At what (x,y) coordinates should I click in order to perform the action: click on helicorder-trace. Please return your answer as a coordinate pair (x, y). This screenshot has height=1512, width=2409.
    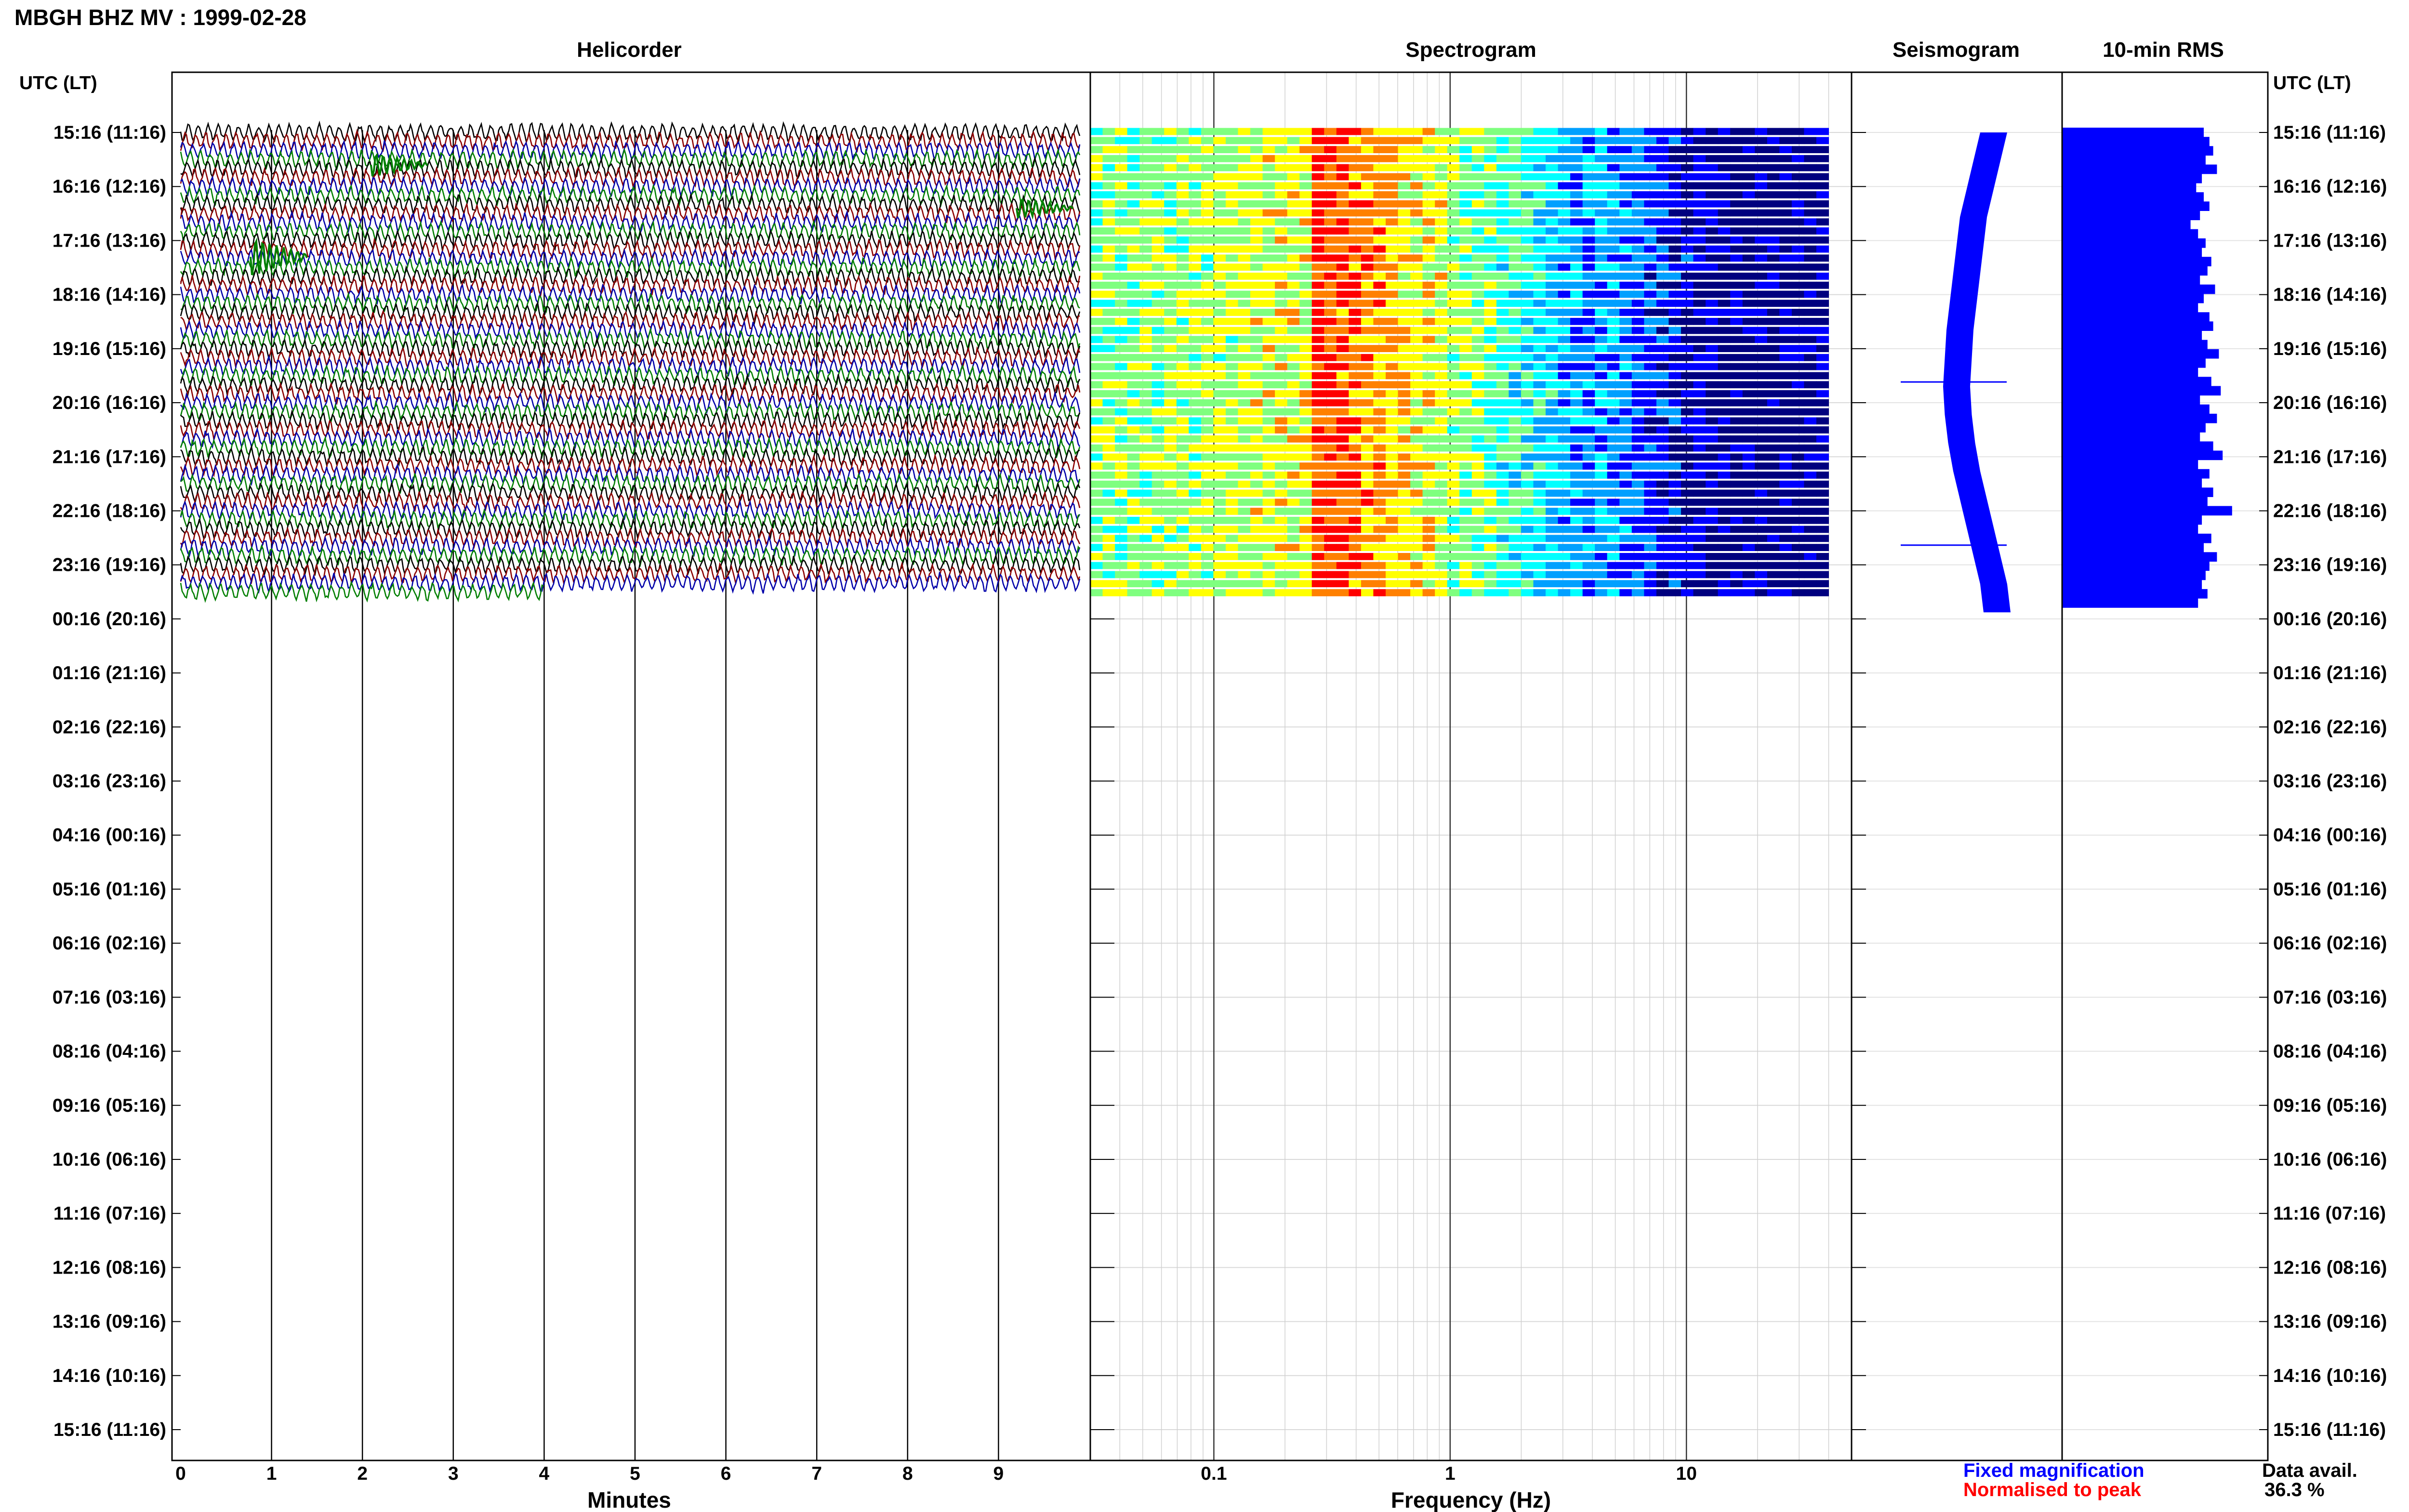
    Looking at the image, I should click on (630, 546).